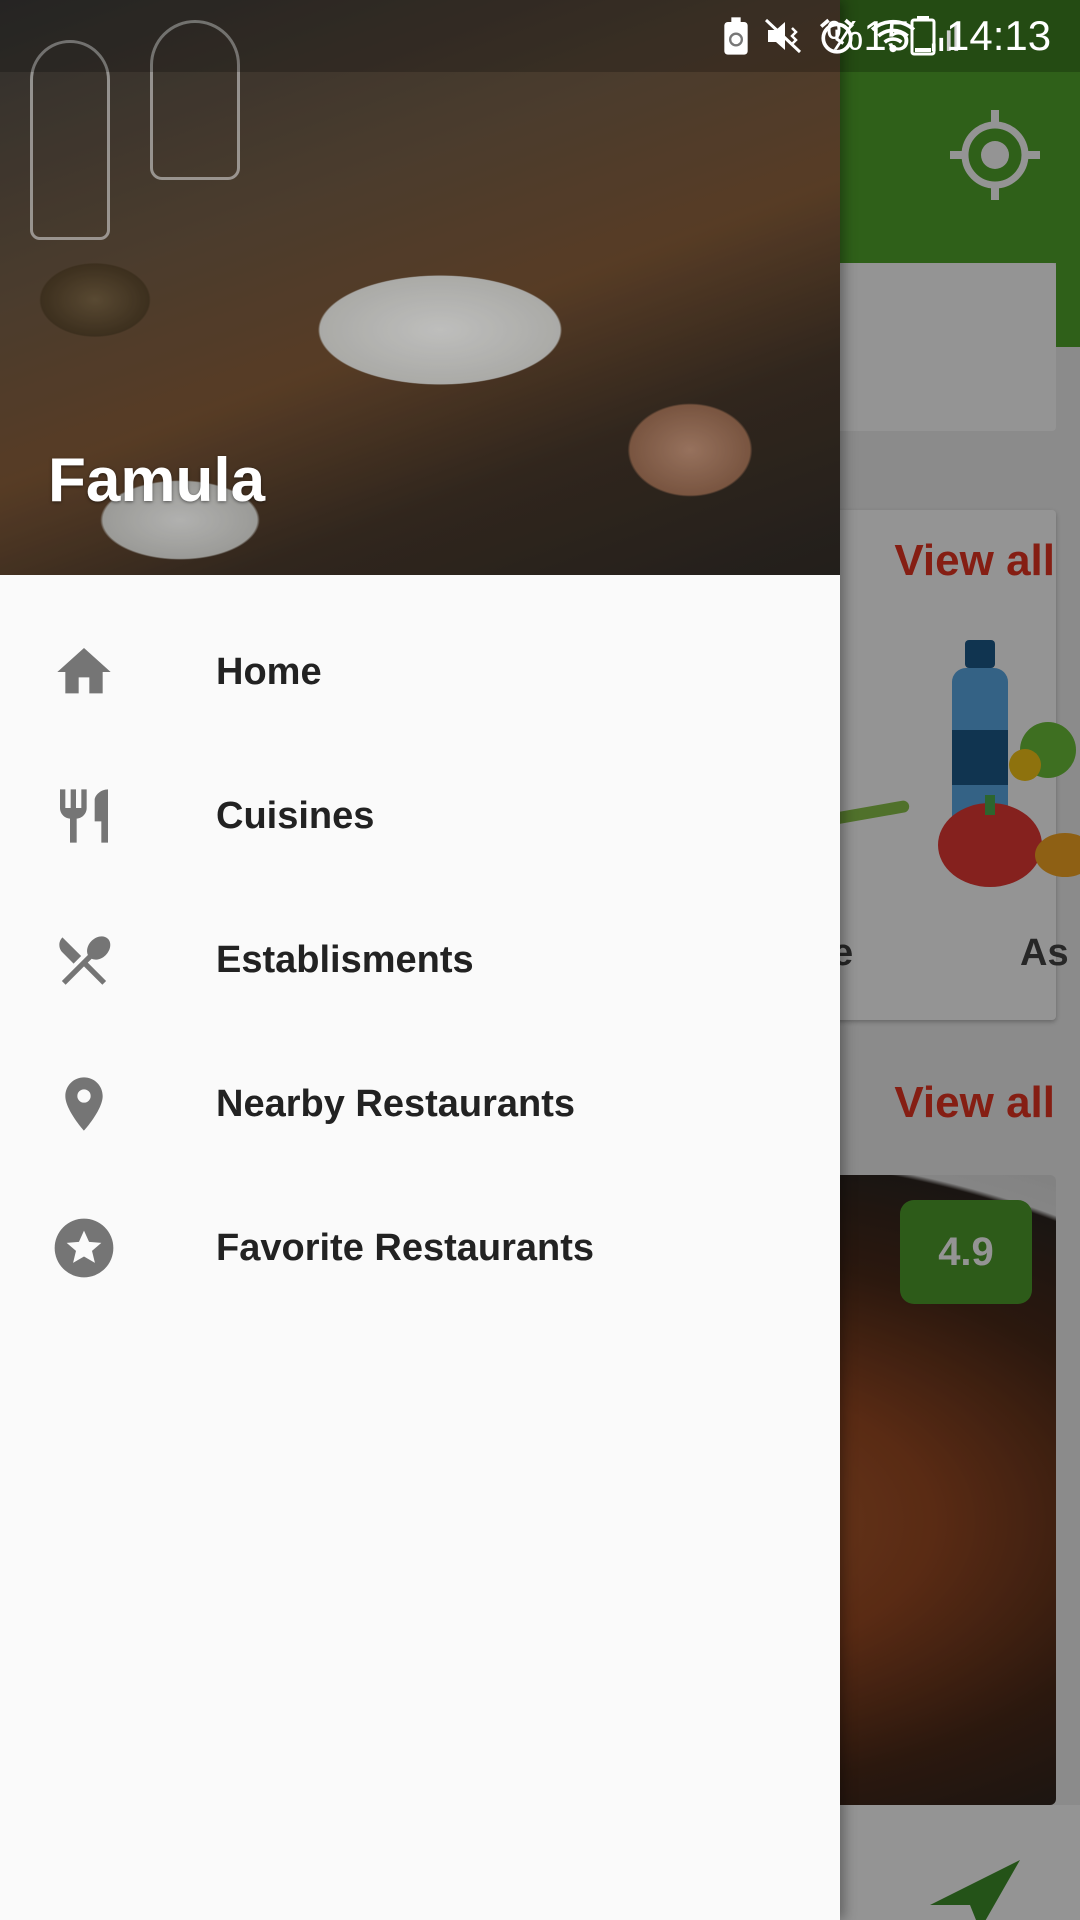  Describe the element at coordinates (84, 672) in the screenshot. I see `home-icon` at that location.